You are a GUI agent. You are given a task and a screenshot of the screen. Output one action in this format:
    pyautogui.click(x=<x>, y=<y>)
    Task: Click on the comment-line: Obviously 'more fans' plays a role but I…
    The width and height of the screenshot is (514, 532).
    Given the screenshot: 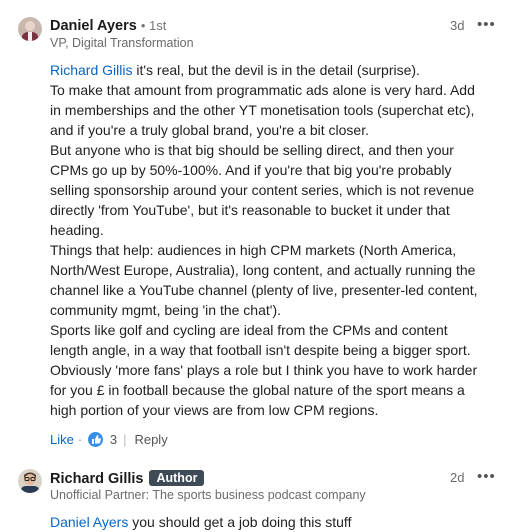 What is the action you would take?
    pyautogui.click(x=264, y=370)
    